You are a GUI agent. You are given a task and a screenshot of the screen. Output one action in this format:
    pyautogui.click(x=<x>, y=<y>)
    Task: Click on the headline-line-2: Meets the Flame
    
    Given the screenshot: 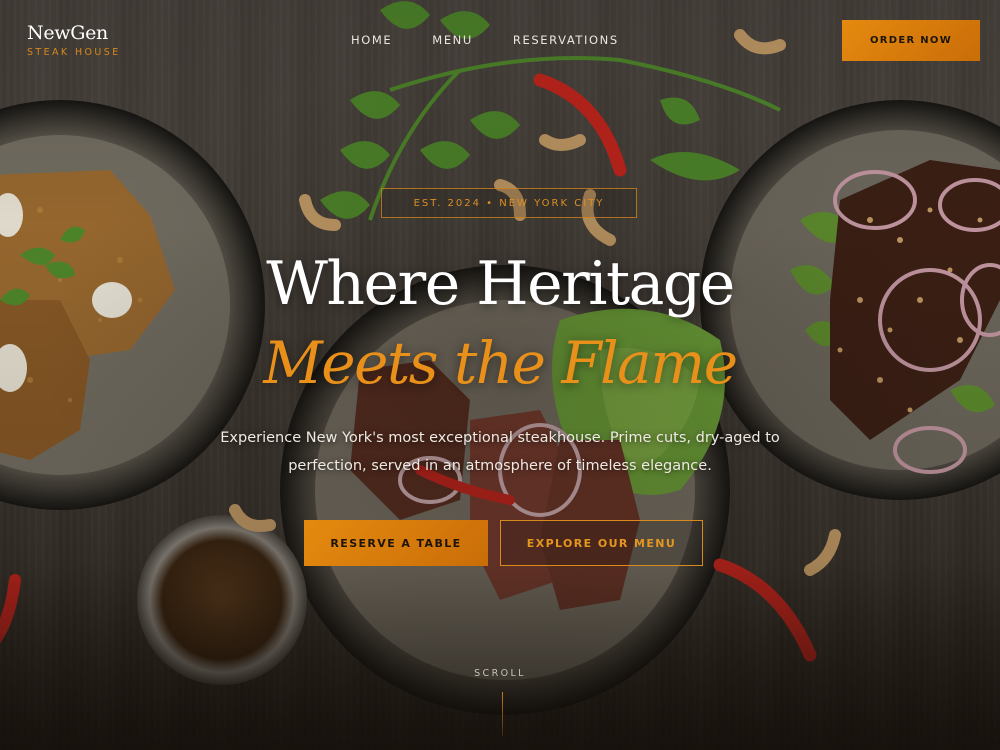 What is the action you would take?
    pyautogui.click(x=500, y=363)
    